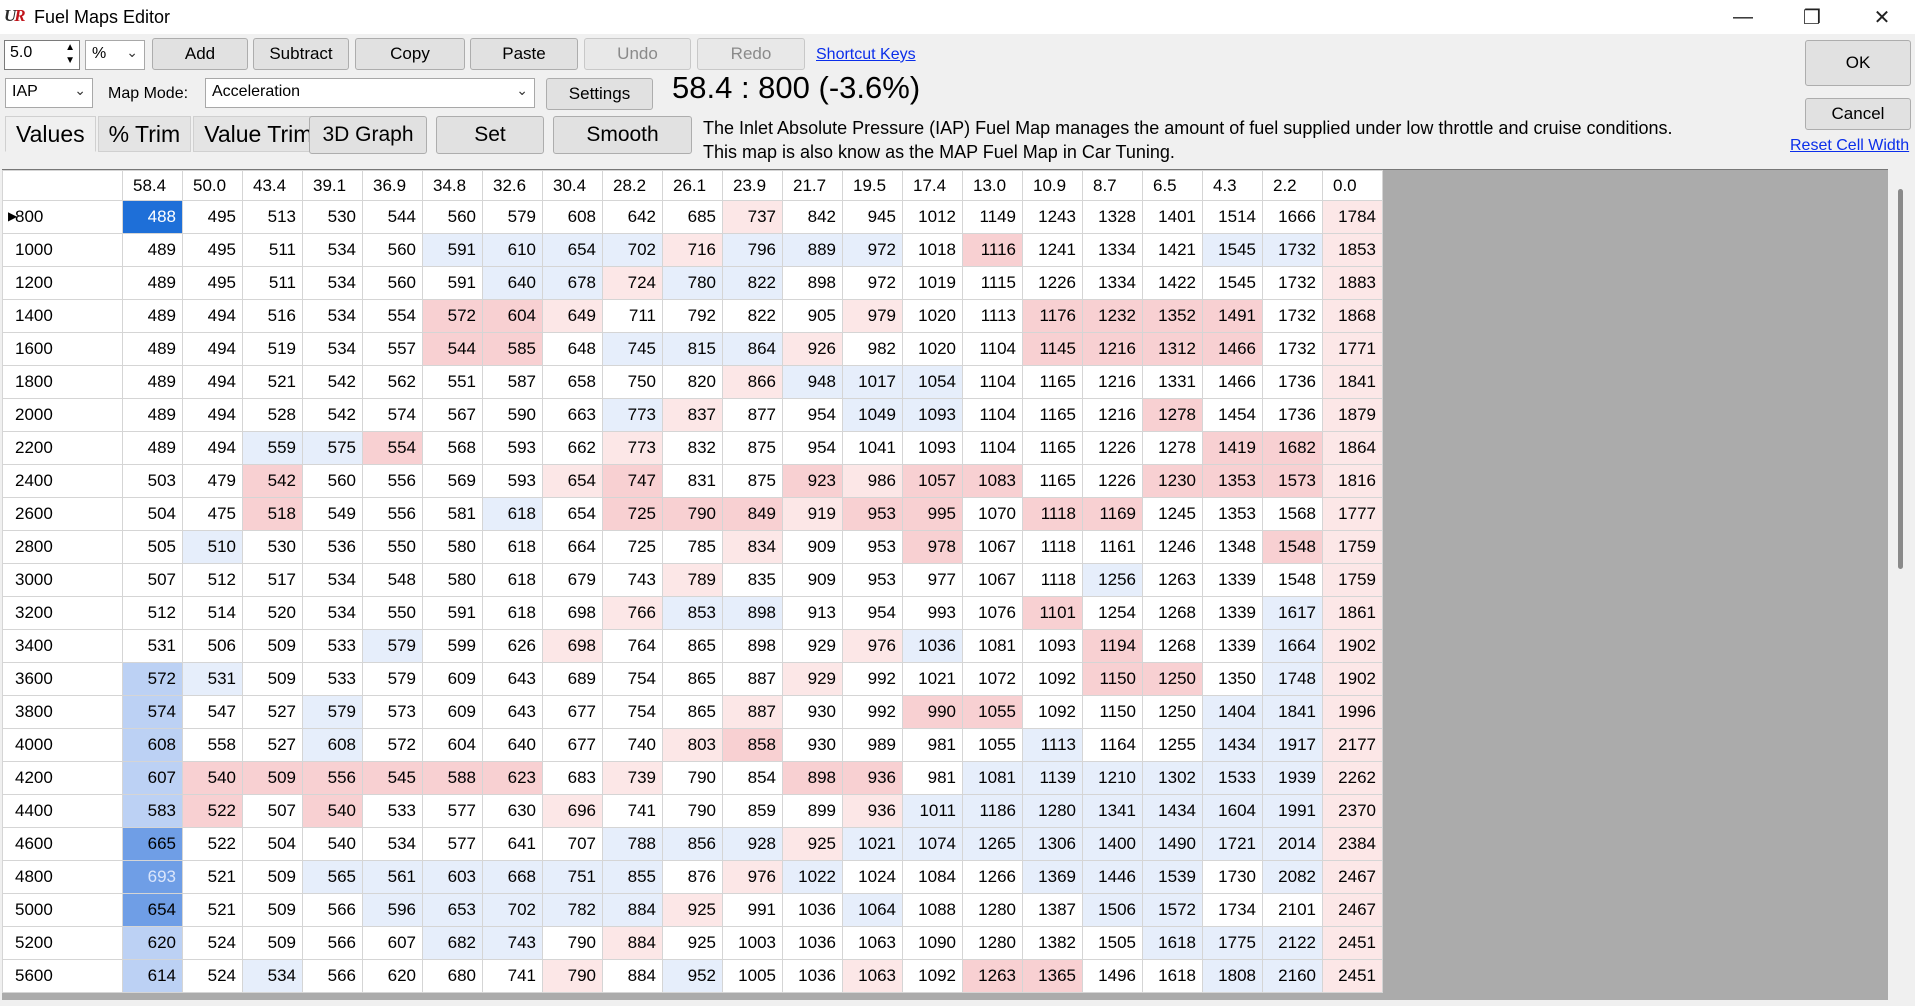  Describe the element at coordinates (1352, 778) in the screenshot. I see `map-cell: 2262` at that location.